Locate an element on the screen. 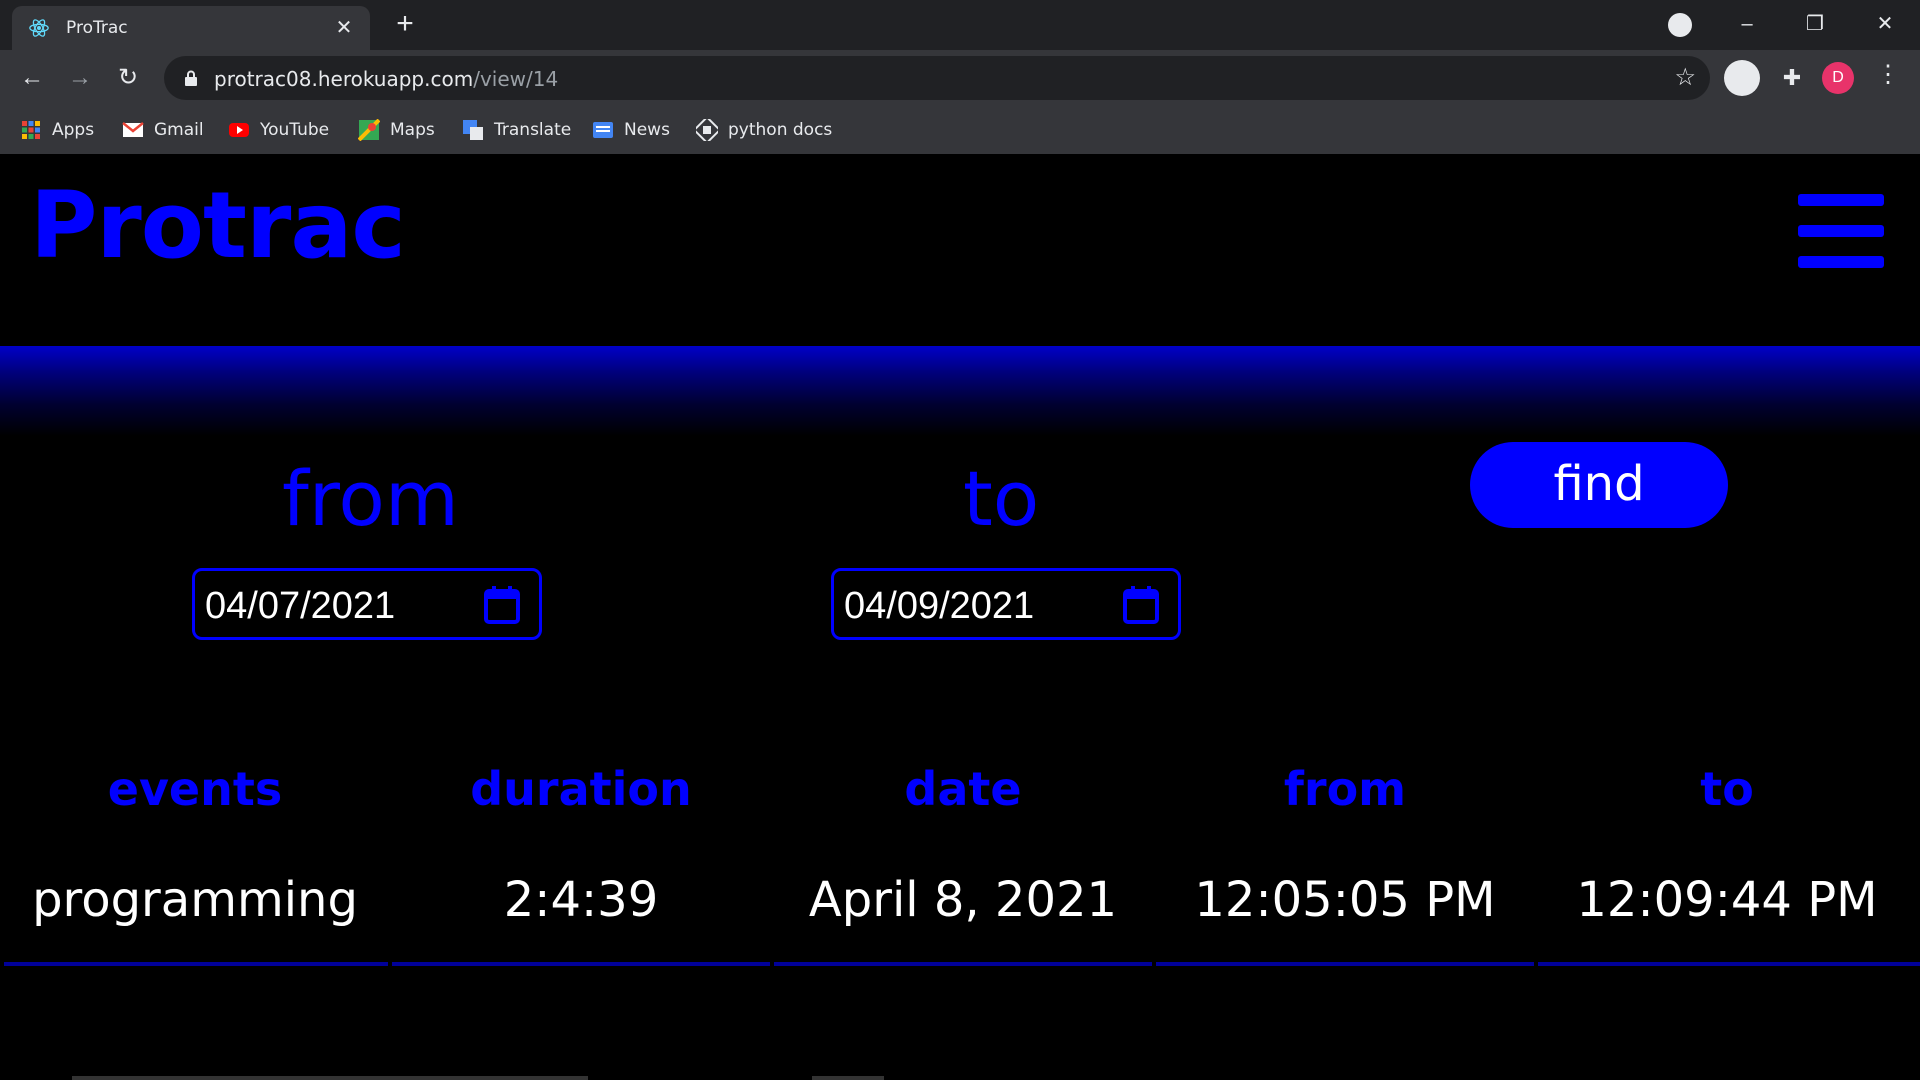 The image size is (1920, 1080). to-date-input: 04/09/2021 is located at coordinates (1006, 604).